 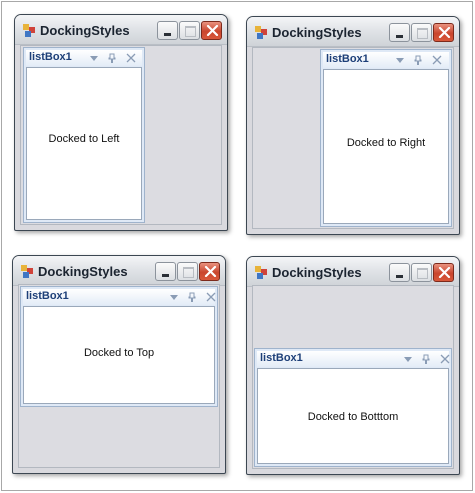 I want to click on list-box-label: Docked to Left, so click(x=84, y=139).